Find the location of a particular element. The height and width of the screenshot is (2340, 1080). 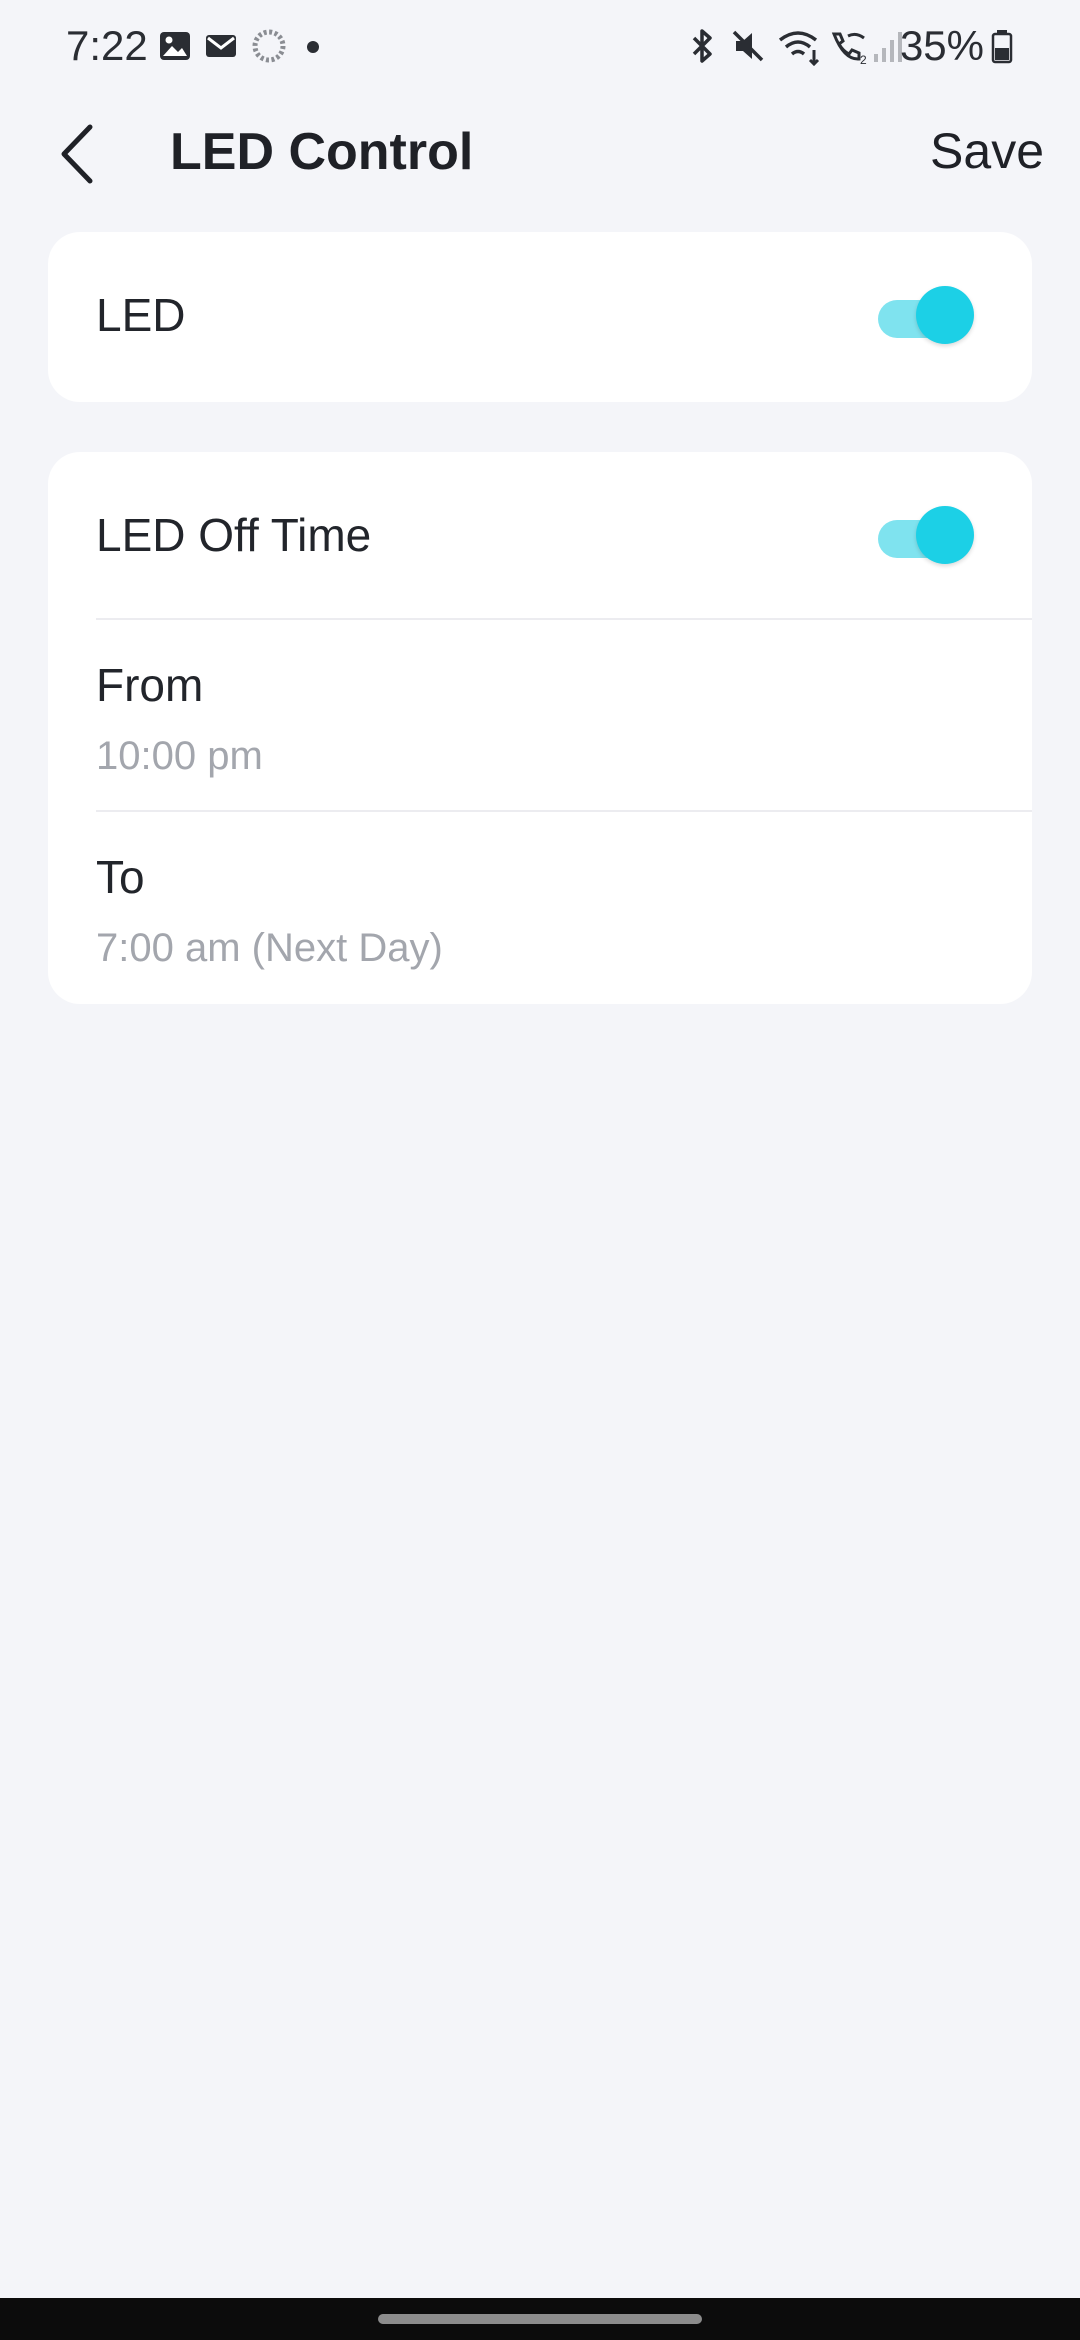

led-toggle is located at coordinates (926, 316).